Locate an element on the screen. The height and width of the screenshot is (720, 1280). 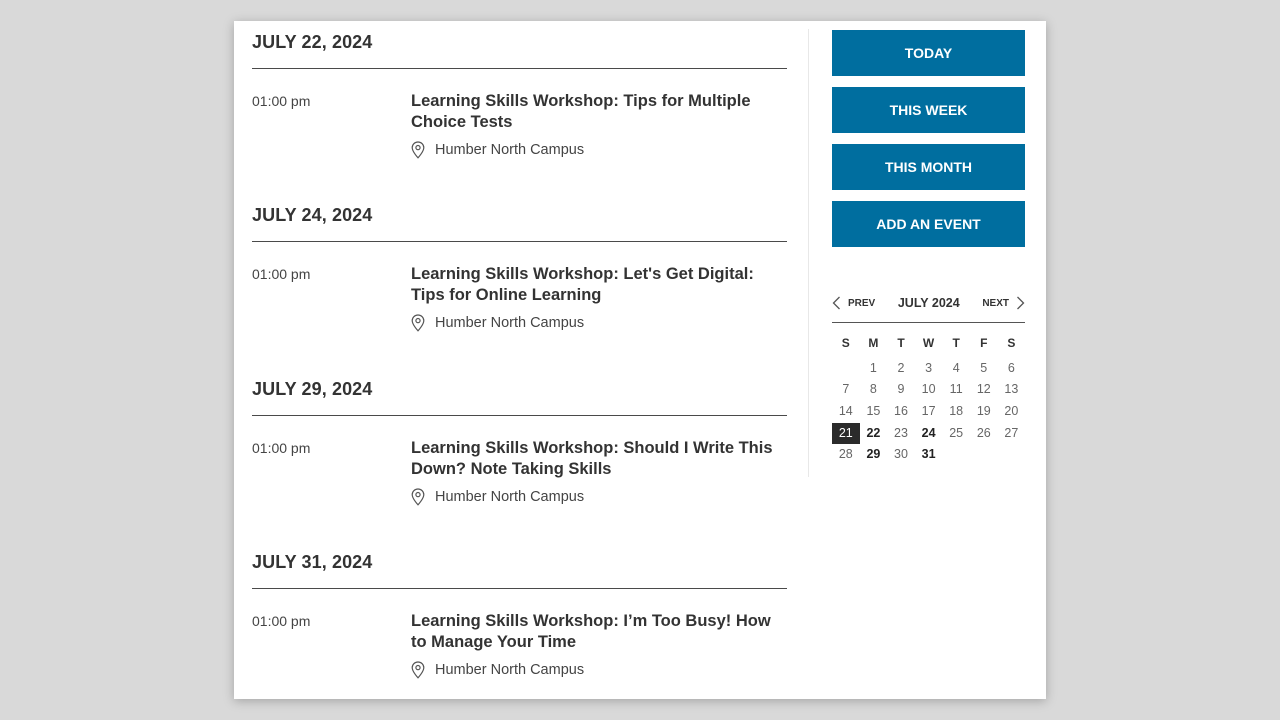
calendar-day-event: 31 is located at coordinates (929, 455).